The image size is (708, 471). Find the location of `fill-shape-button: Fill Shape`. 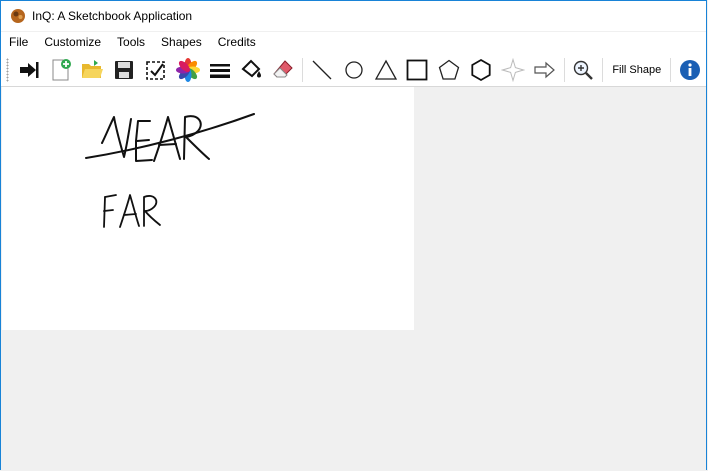

fill-shape-button: Fill Shape is located at coordinates (636, 70).